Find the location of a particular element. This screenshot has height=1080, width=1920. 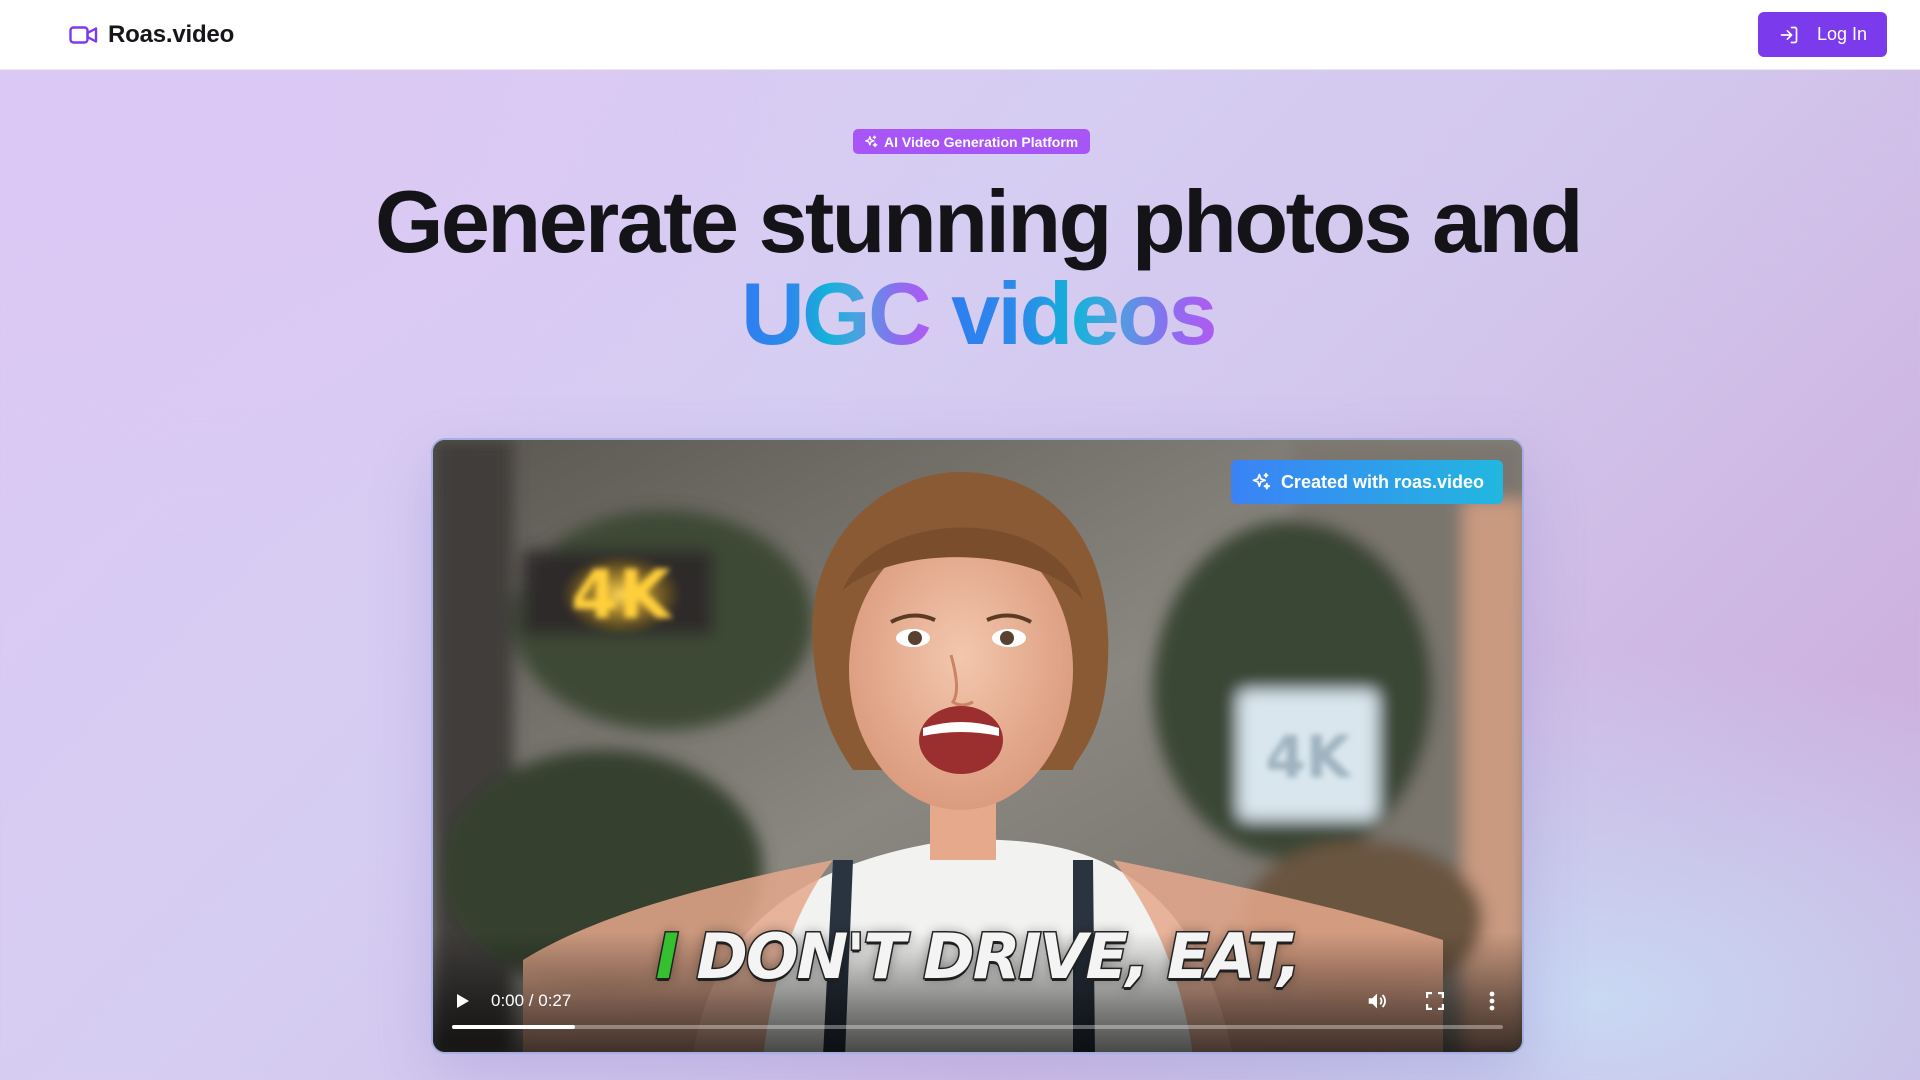

headline-ugc-word: UGC is located at coordinates (836, 313).